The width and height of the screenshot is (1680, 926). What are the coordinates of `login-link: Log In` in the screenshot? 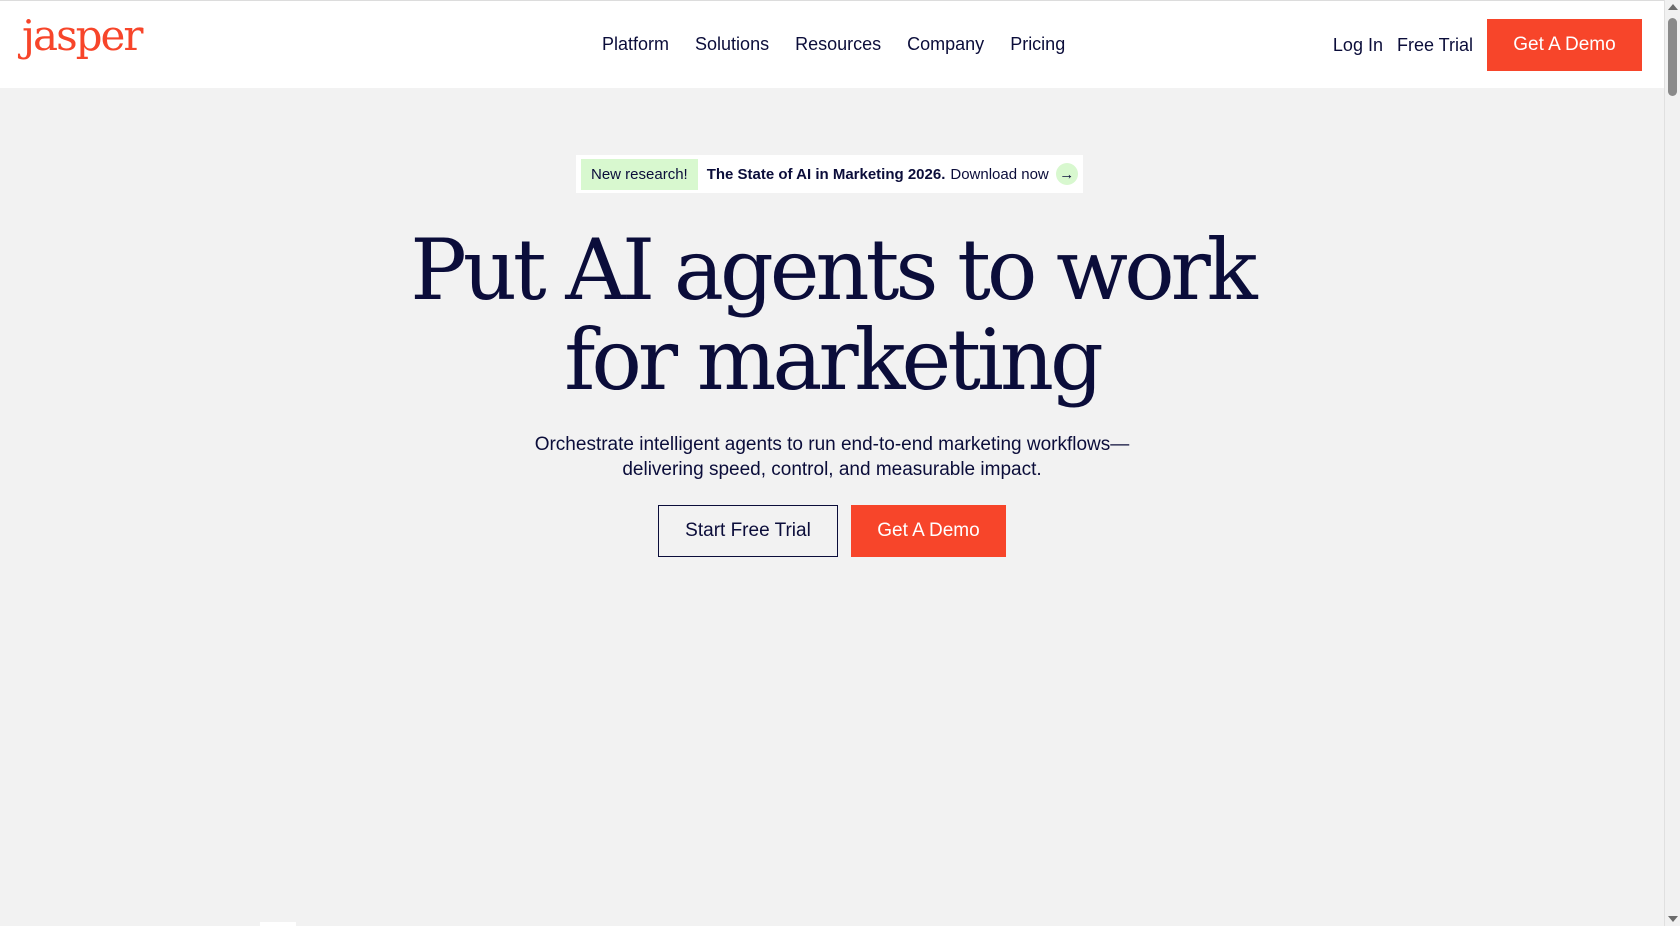 It's located at (1358, 45).